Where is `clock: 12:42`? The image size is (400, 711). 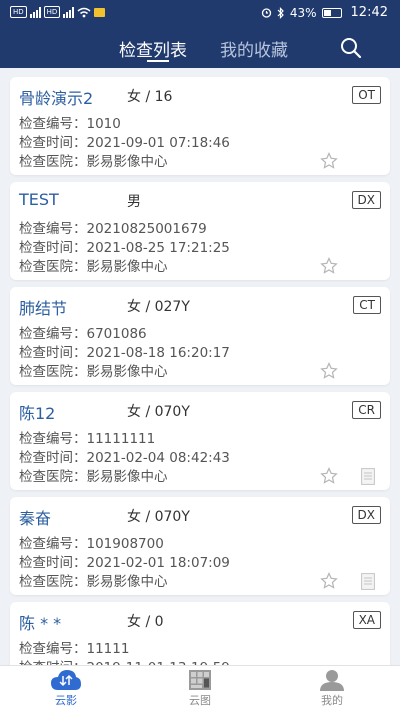
clock: 12:42 is located at coordinates (369, 12).